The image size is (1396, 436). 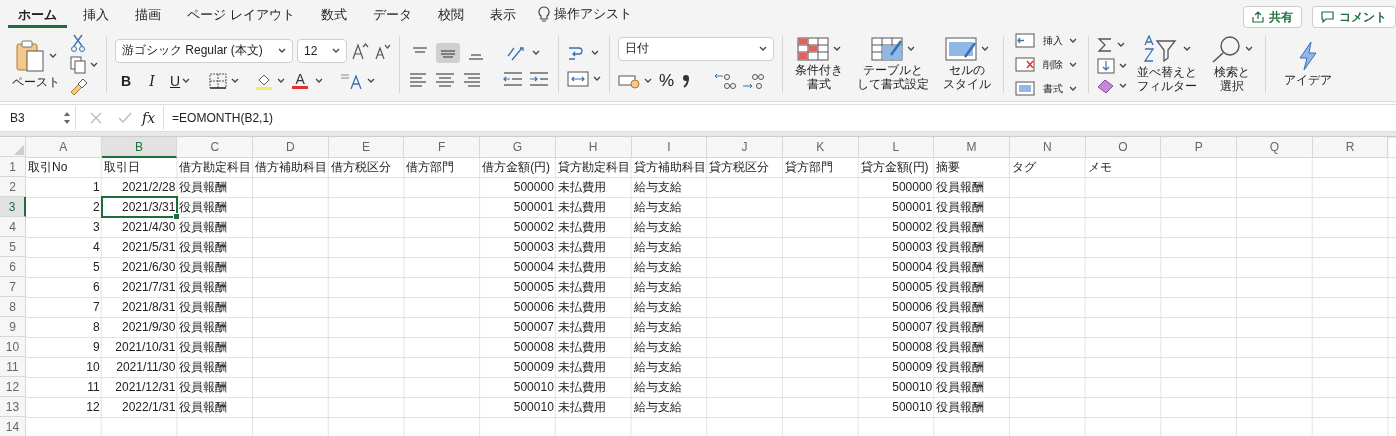 I want to click on clipboard-icon, so click(x=30, y=56).